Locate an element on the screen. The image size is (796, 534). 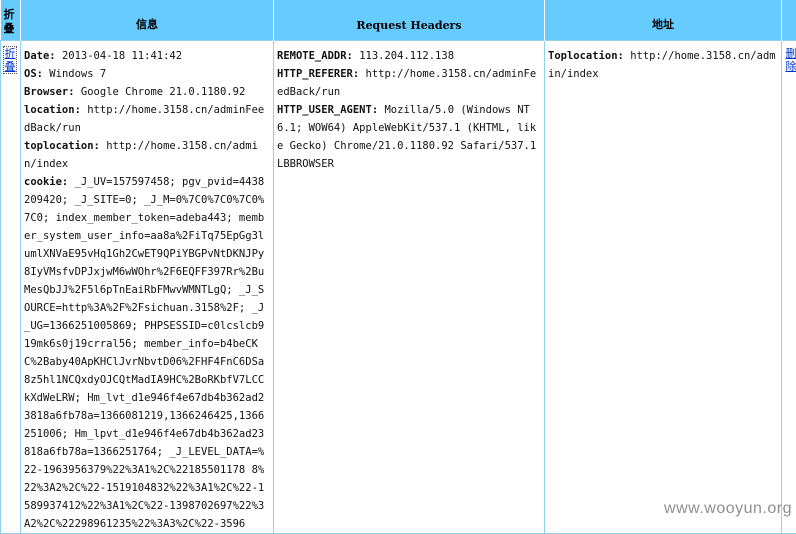
watermark: www.wooyun.org is located at coordinates (728, 509).